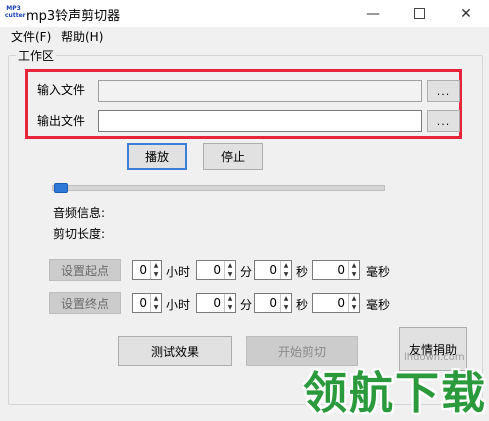 The width and height of the screenshot is (489, 421). What do you see at coordinates (341, 270) in the screenshot?
I see `start-millis-value: 0` at bounding box center [341, 270].